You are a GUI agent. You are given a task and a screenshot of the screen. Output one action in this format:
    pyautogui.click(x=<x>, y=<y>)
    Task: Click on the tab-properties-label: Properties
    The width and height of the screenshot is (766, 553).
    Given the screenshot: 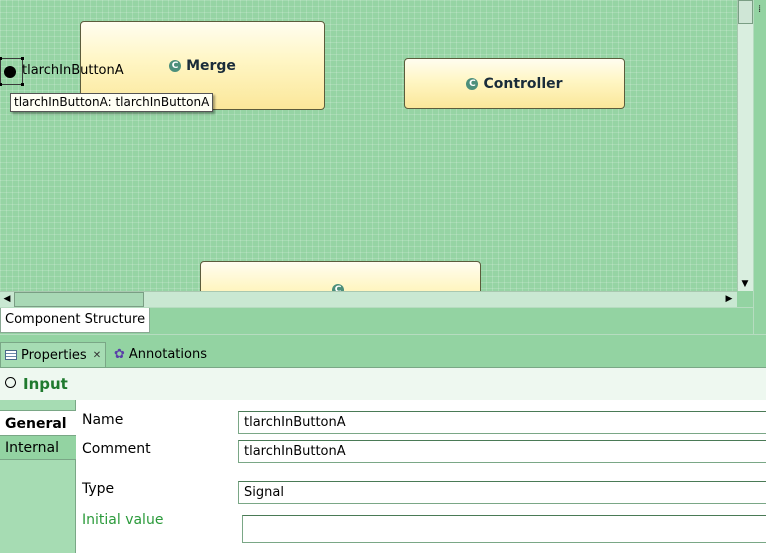 What is the action you would take?
    pyautogui.click(x=54, y=355)
    